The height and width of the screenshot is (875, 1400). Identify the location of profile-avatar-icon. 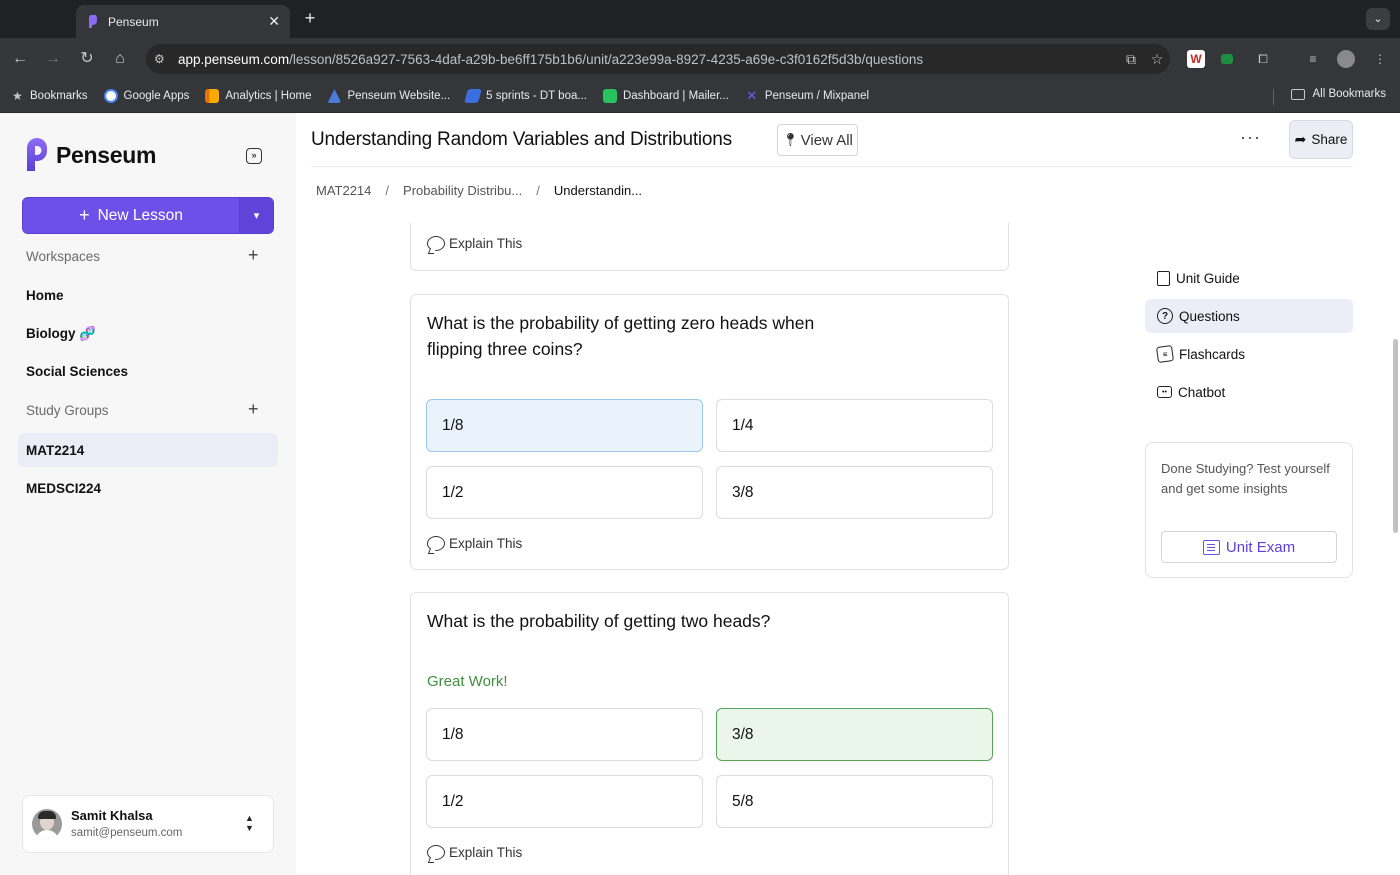
(1346, 59).